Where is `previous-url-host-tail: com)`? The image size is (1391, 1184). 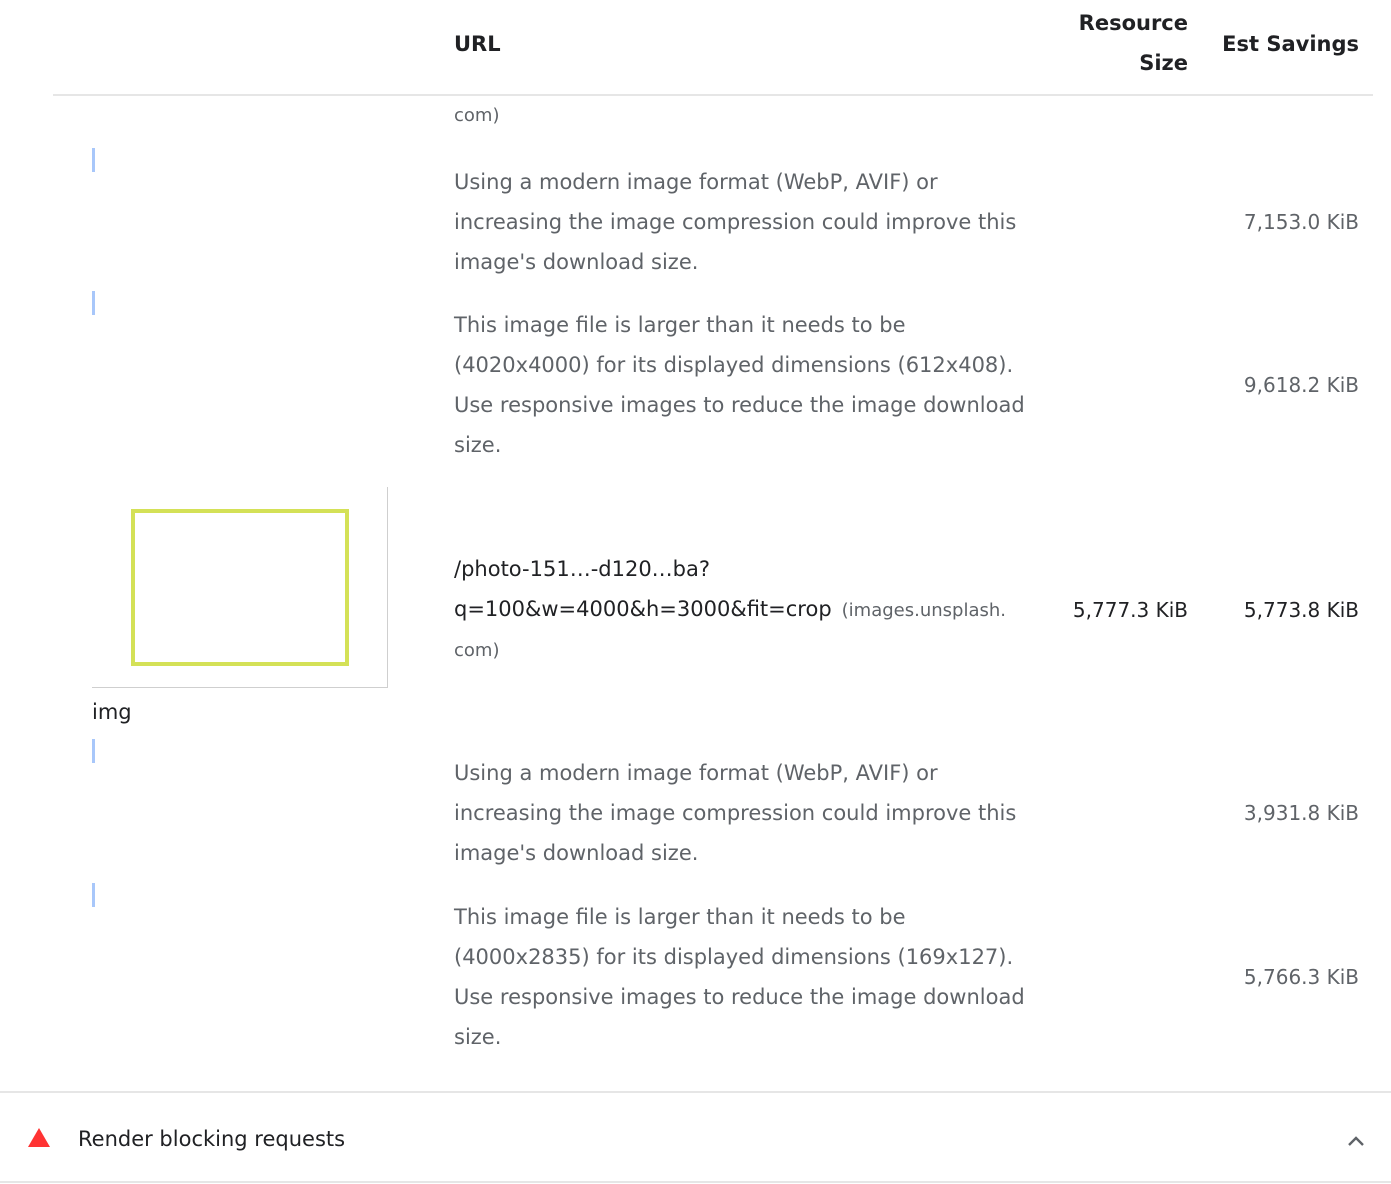
previous-url-host-tail: com) is located at coordinates (477, 115).